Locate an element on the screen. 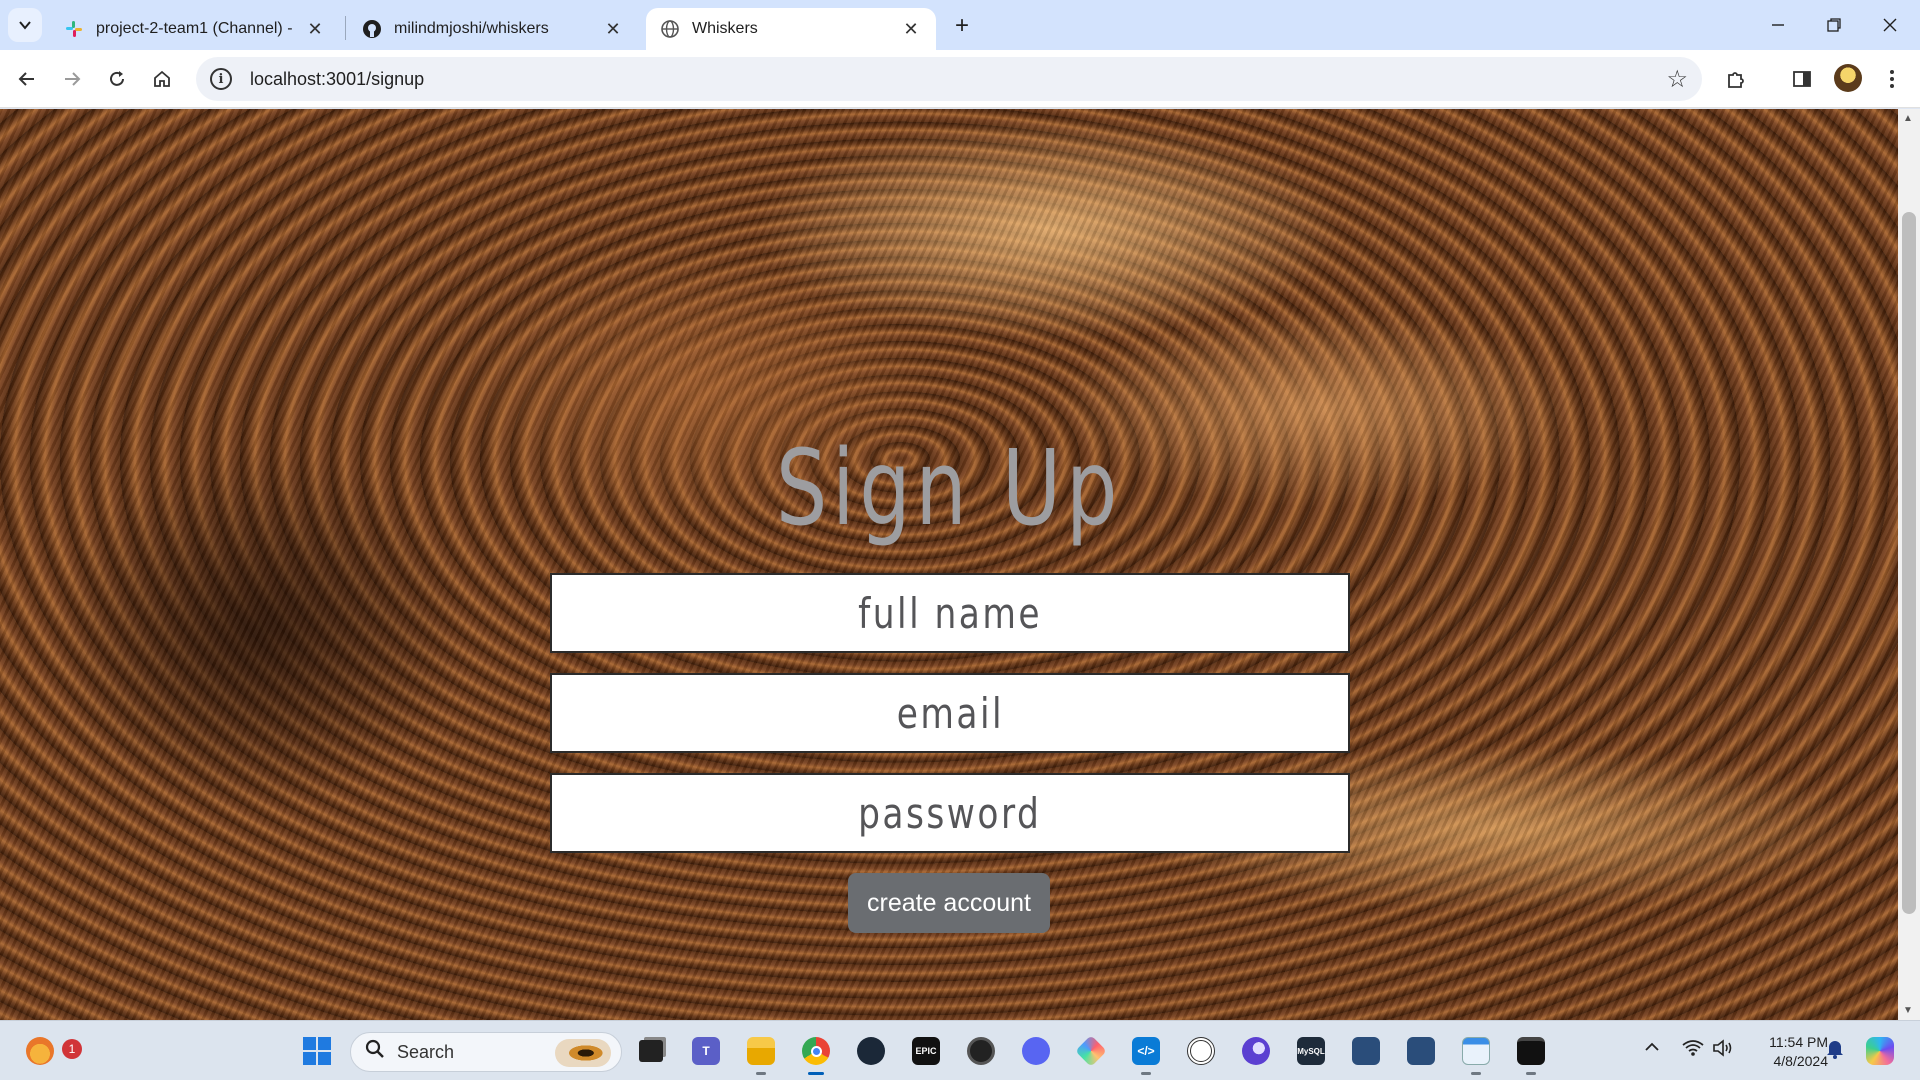 The width and height of the screenshot is (1920, 1080). start-button is located at coordinates (317, 1051).